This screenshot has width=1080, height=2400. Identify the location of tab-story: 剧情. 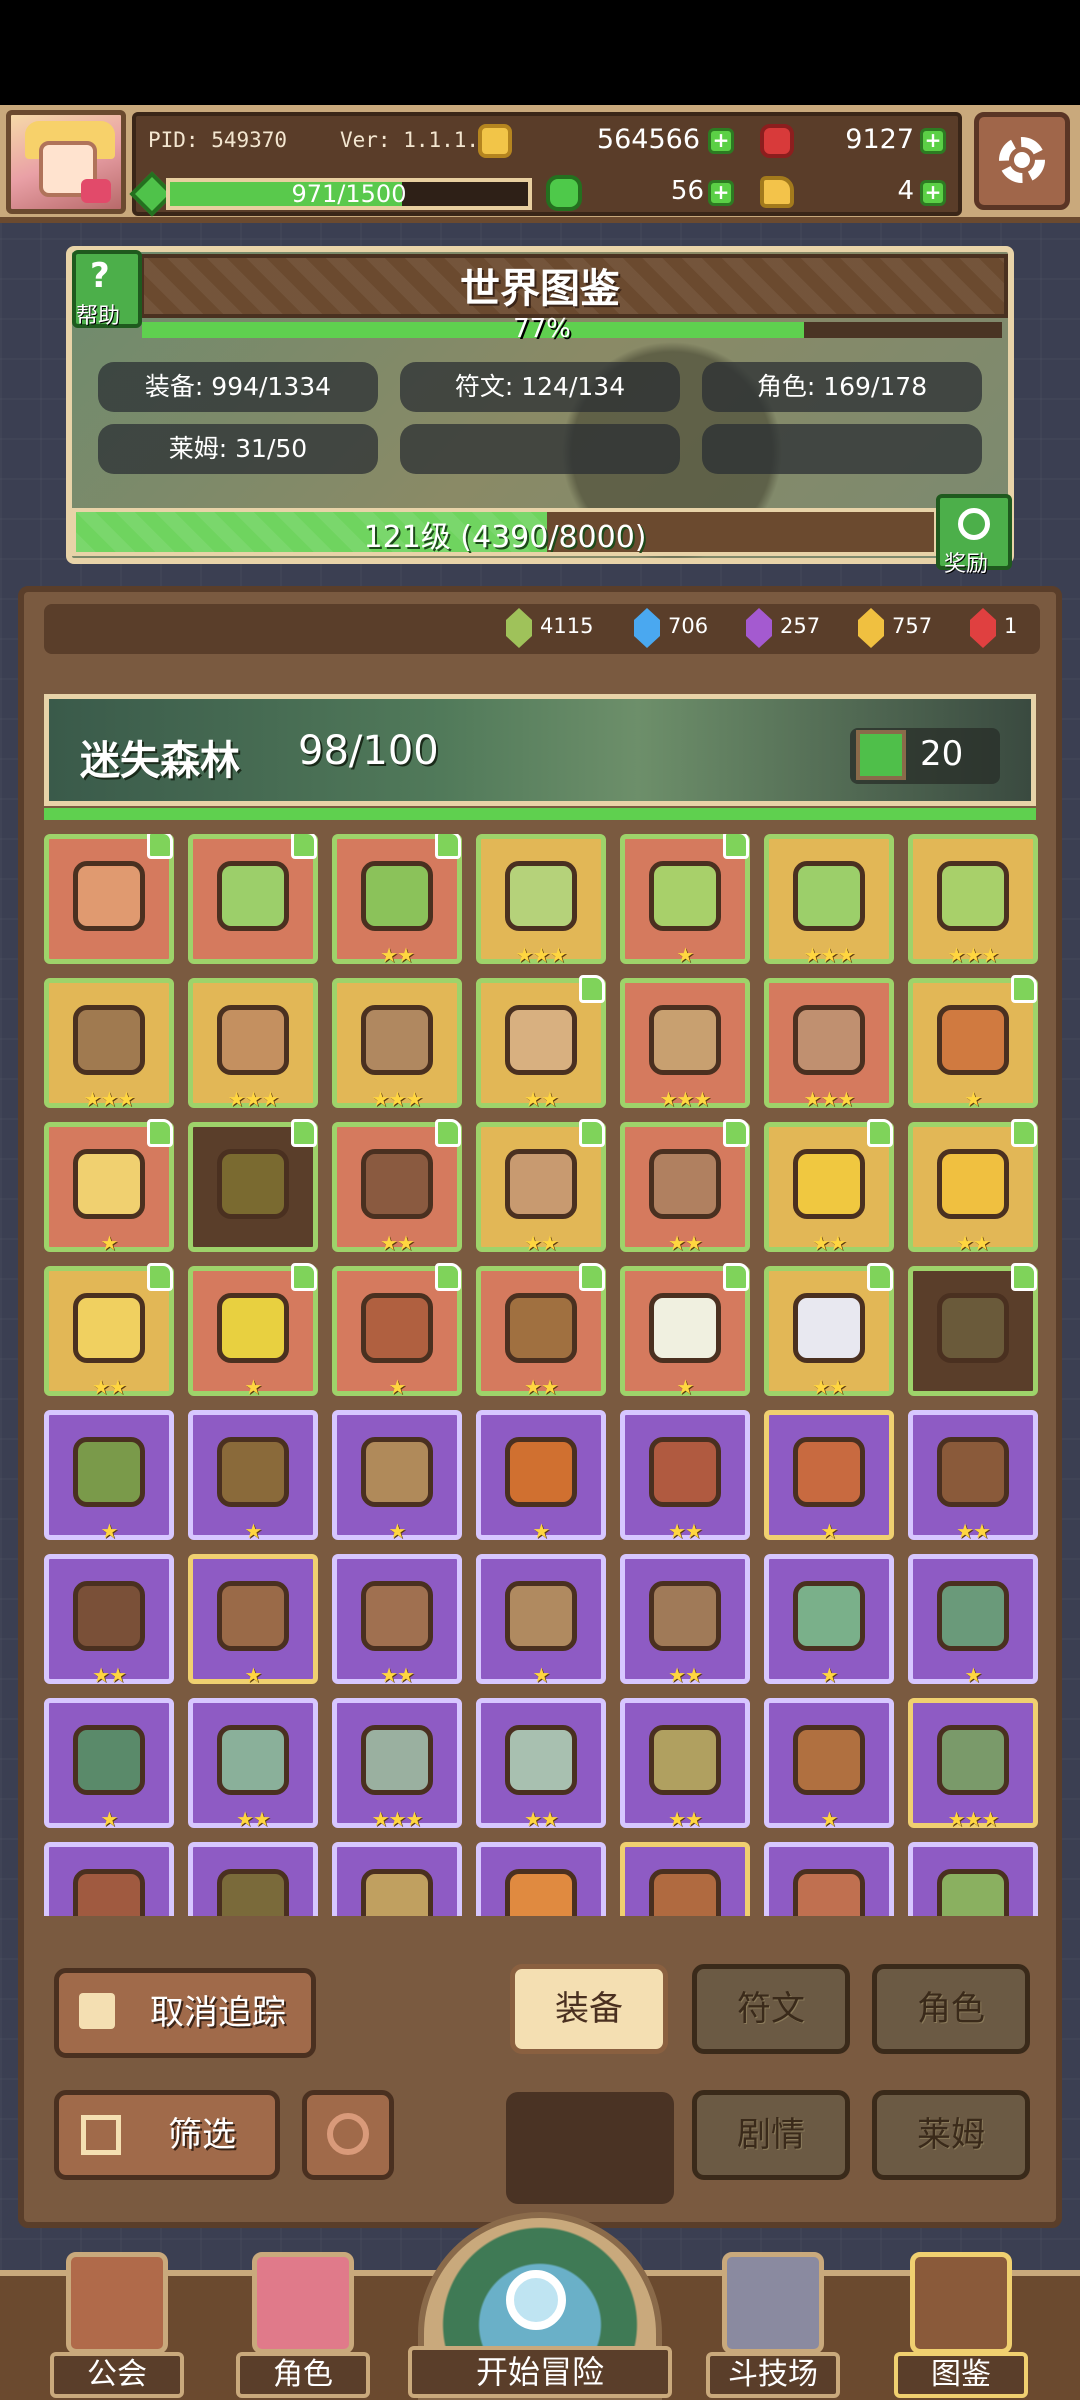
(771, 2135).